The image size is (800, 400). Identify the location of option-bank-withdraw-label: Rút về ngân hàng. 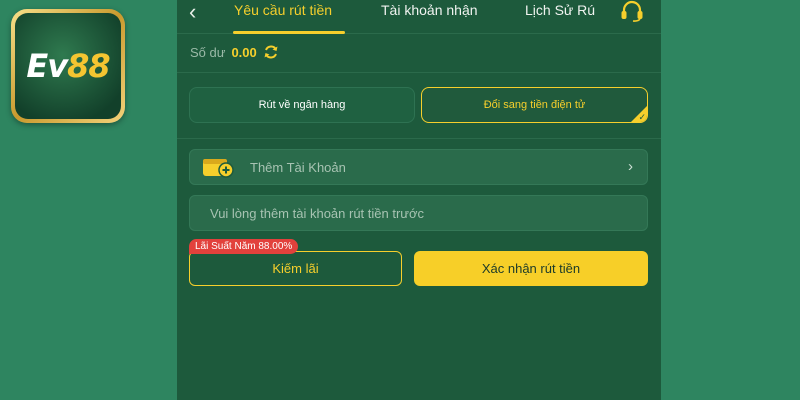
(302, 105).